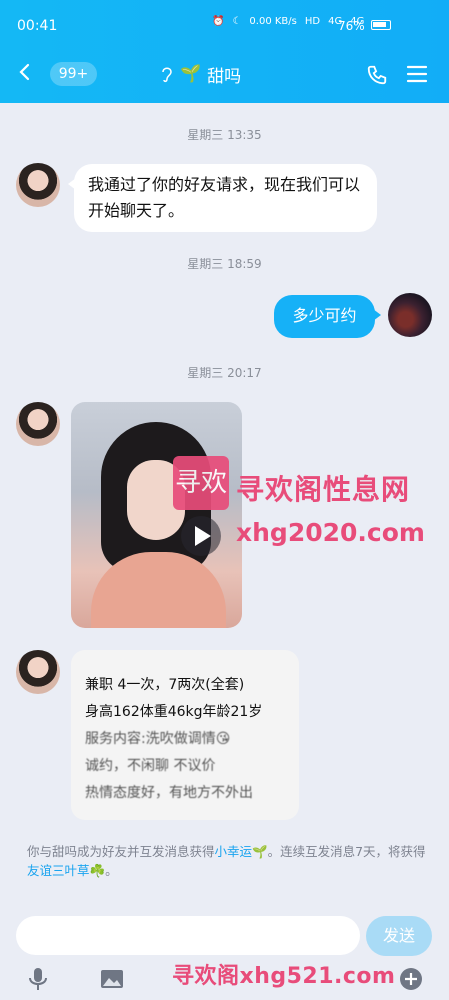  I want to click on leaf-icon: 🌱, so click(191, 74).